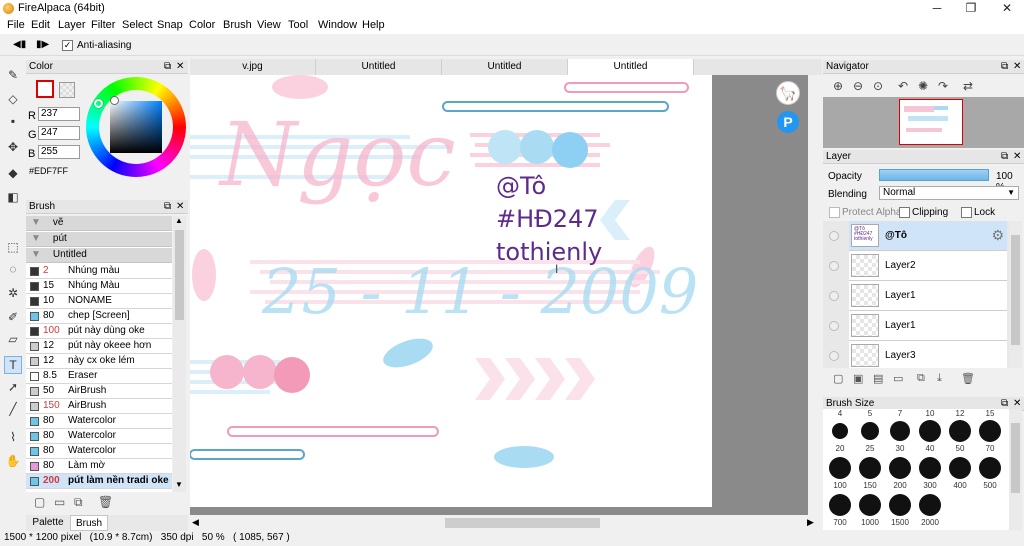 This screenshot has height=546, width=1024. I want to click on tab-untitled-2: Untitled, so click(505, 67).